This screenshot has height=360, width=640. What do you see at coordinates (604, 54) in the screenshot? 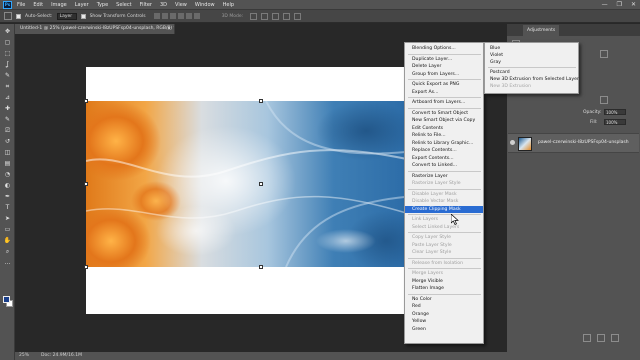
I see `properties-icon` at bounding box center [604, 54].